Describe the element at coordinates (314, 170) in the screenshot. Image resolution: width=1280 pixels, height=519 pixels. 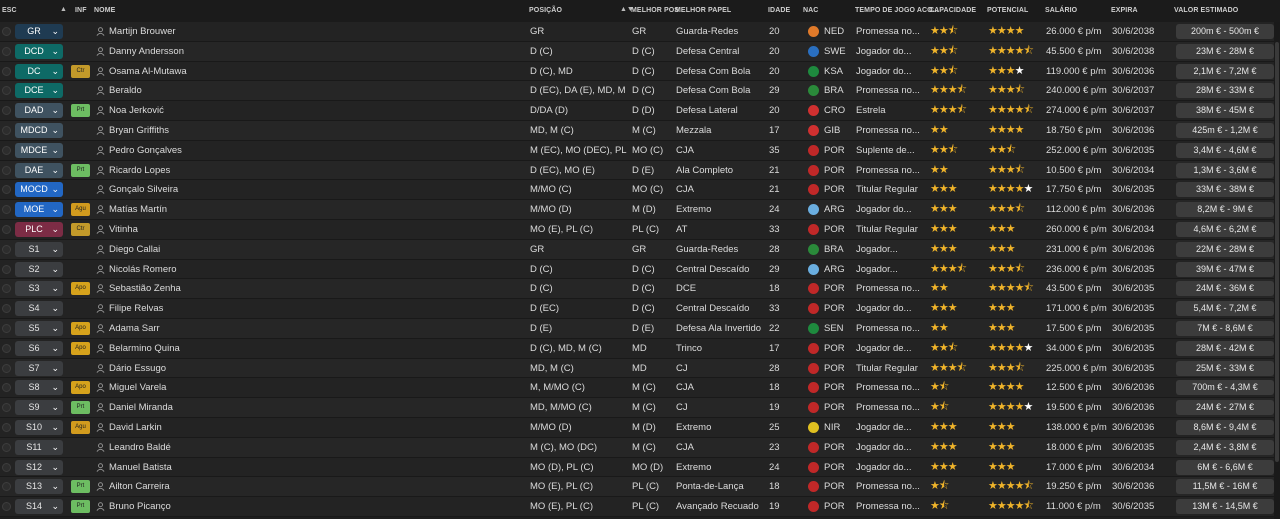
I see `player-name: Ricardo Lopes` at that location.